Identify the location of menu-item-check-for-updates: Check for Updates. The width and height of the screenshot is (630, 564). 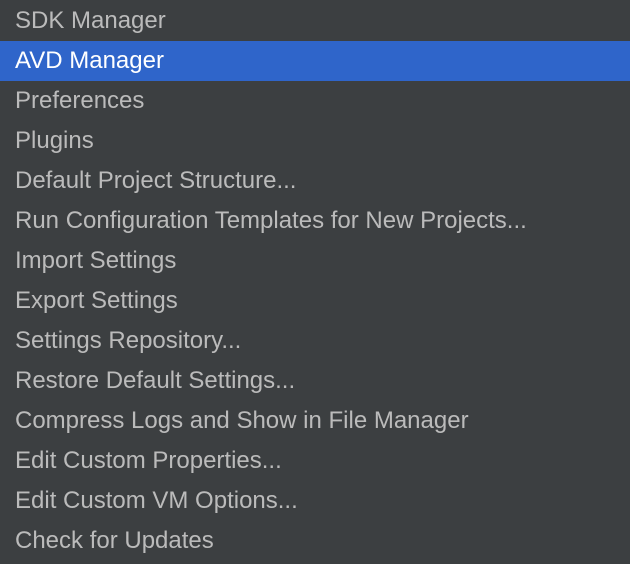
(315, 541).